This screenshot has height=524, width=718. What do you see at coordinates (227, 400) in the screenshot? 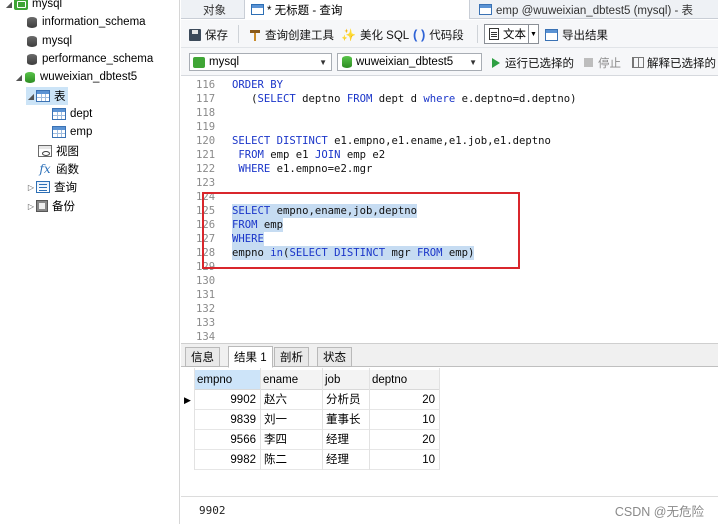
I see `grid-cell: 9902` at bounding box center [227, 400].